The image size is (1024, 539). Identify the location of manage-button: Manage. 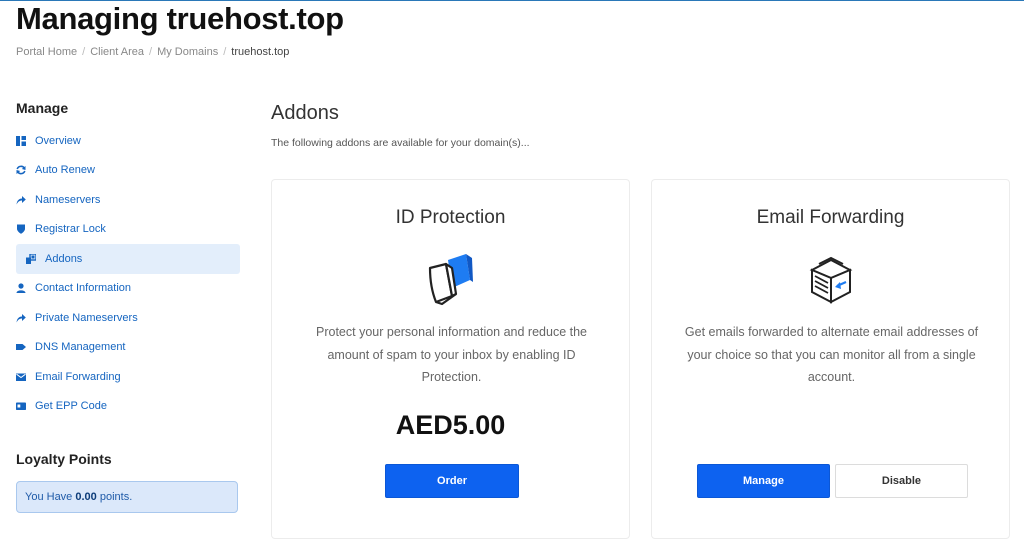
(763, 481).